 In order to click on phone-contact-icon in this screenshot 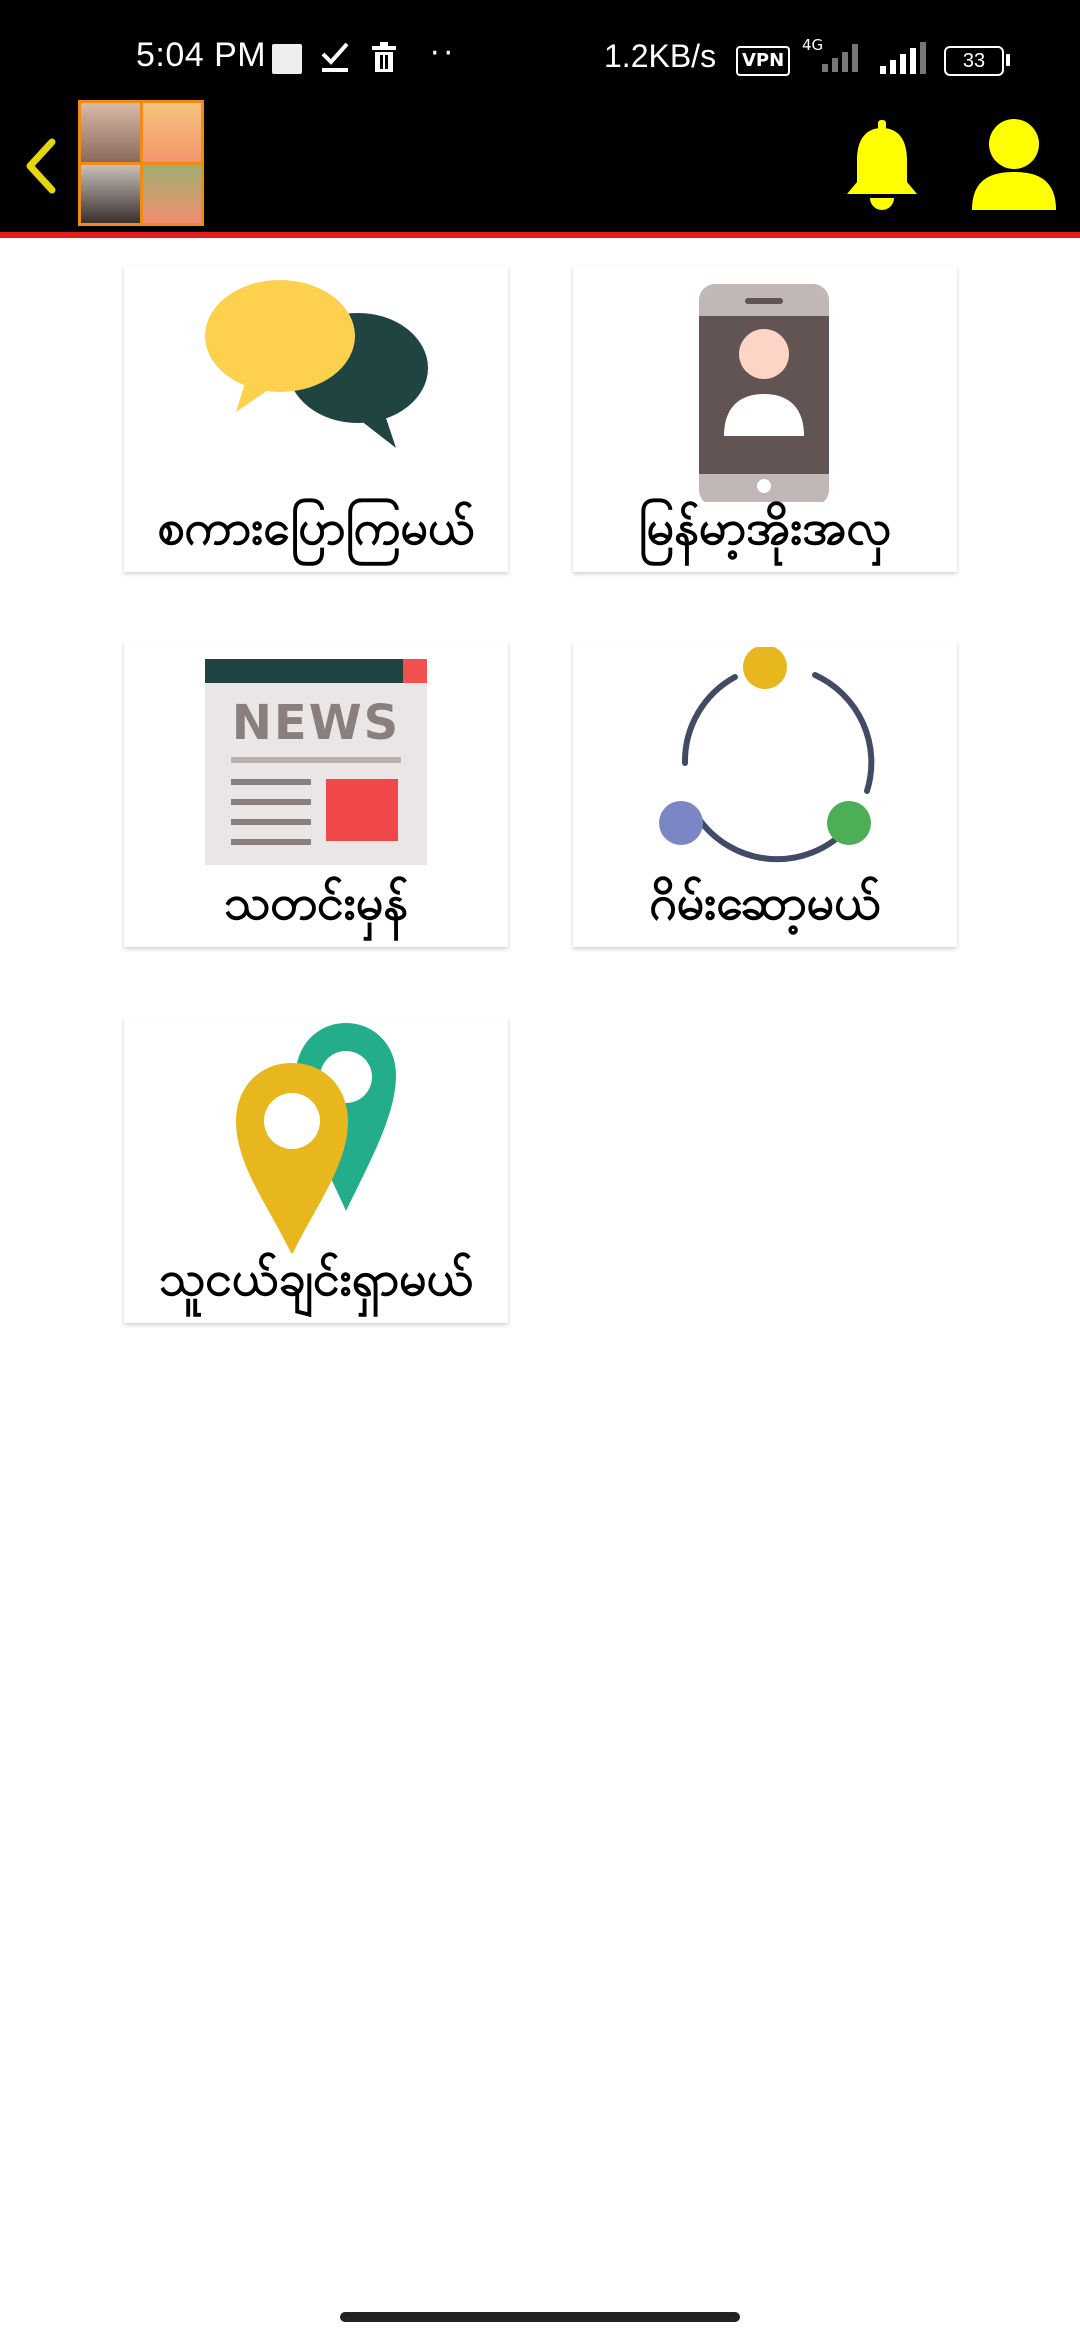, I will do `click(764, 393)`.